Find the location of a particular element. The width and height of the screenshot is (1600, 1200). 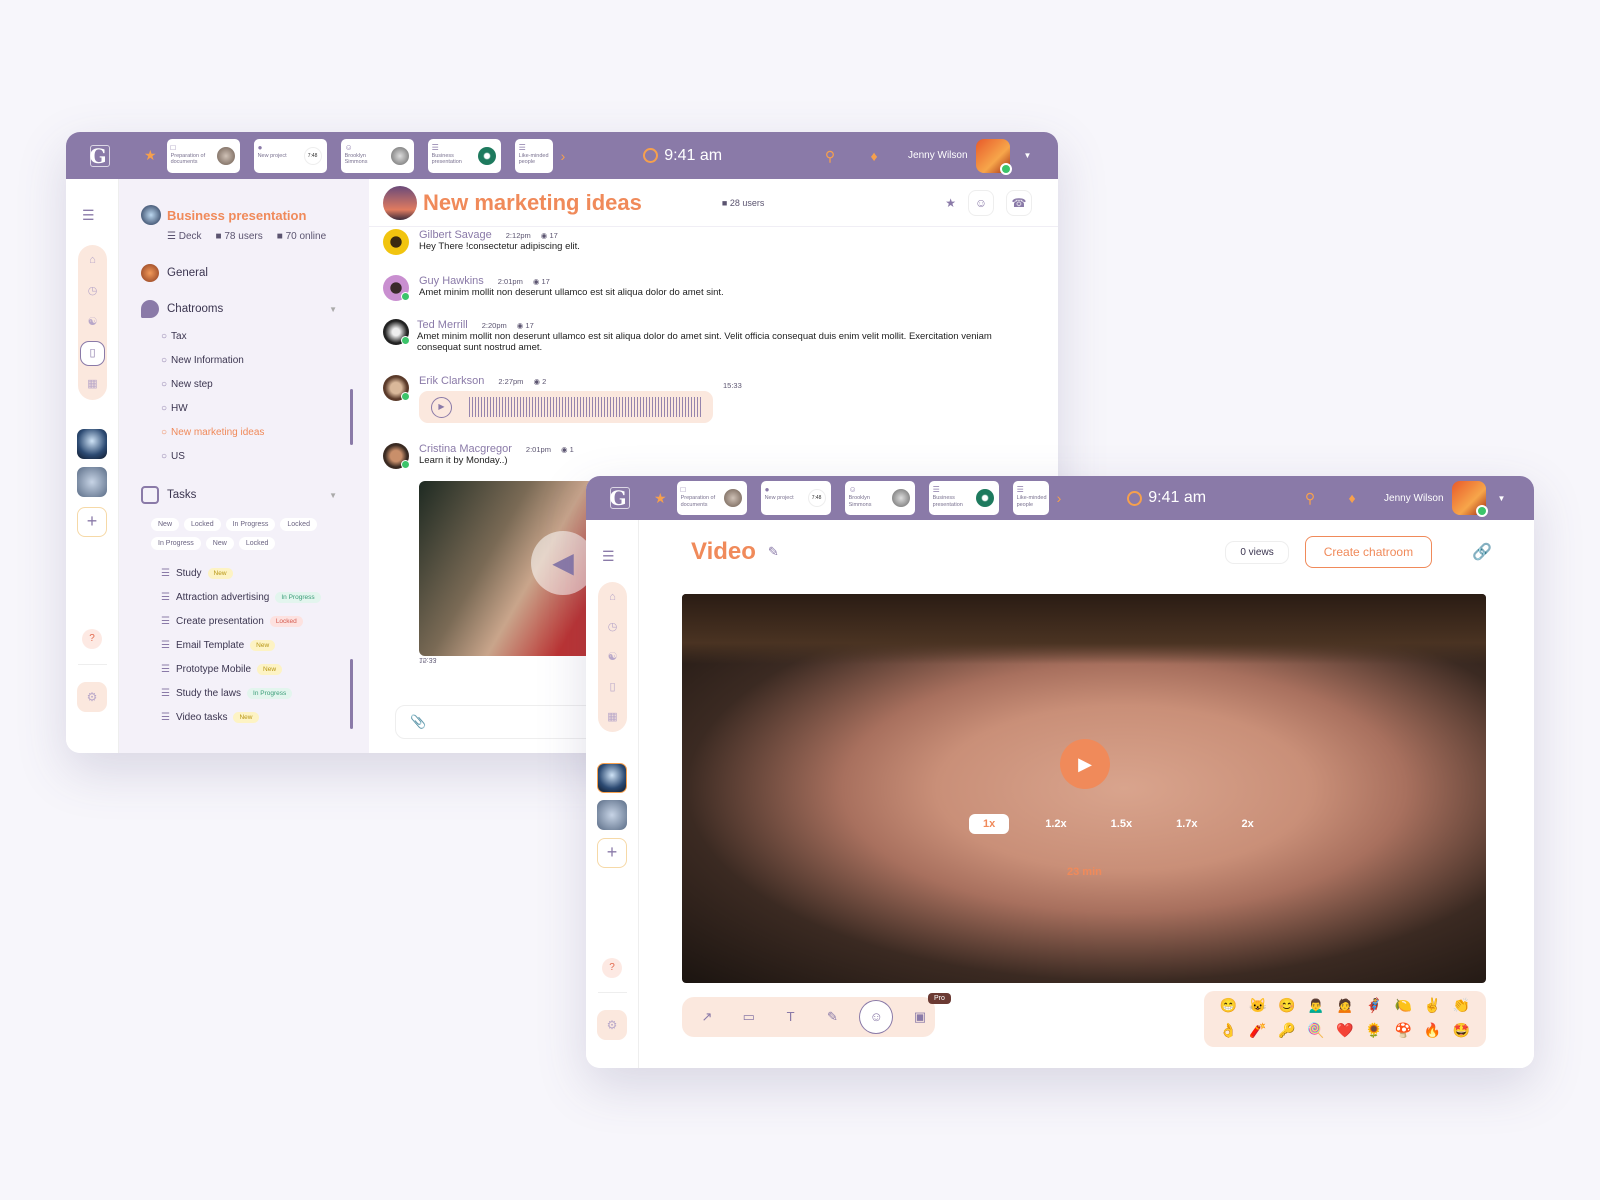

task-item: StudyNew is located at coordinates (254, 573).